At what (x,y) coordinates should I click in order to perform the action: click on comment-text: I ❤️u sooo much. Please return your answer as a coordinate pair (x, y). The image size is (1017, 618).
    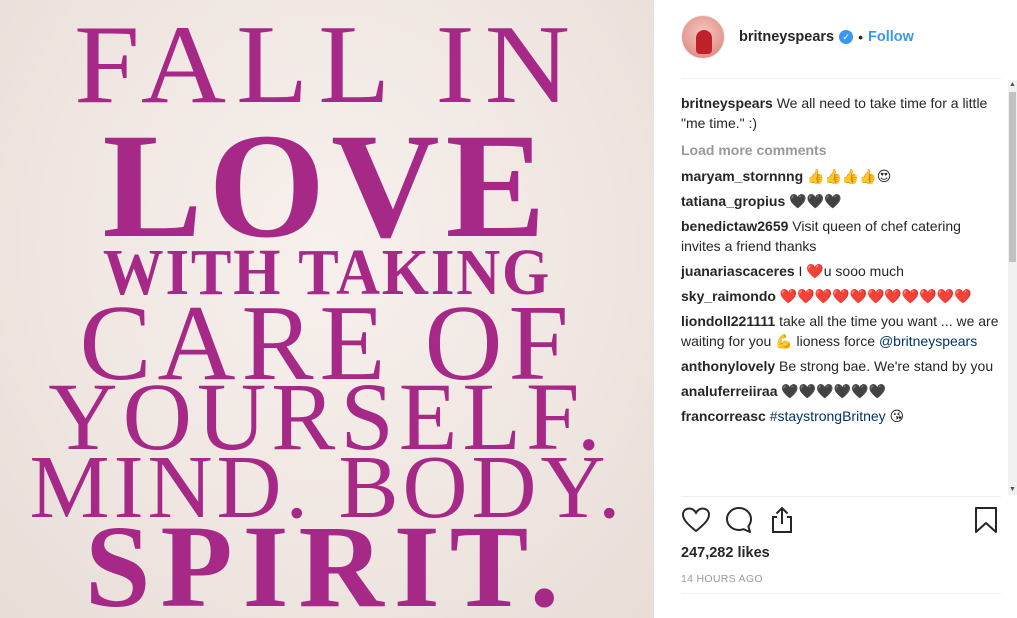
    Looking at the image, I should click on (851, 271).